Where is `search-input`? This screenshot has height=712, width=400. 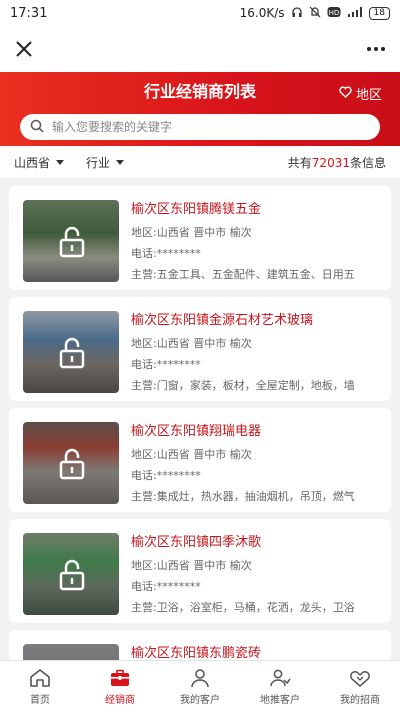
search-input is located at coordinates (202, 127).